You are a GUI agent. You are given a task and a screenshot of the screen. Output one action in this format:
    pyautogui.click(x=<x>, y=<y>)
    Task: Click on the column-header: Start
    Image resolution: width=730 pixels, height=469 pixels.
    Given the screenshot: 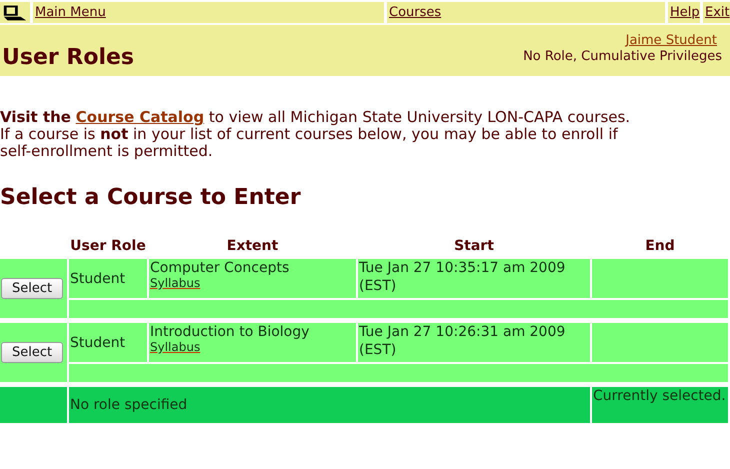 What is the action you would take?
    pyautogui.click(x=474, y=246)
    